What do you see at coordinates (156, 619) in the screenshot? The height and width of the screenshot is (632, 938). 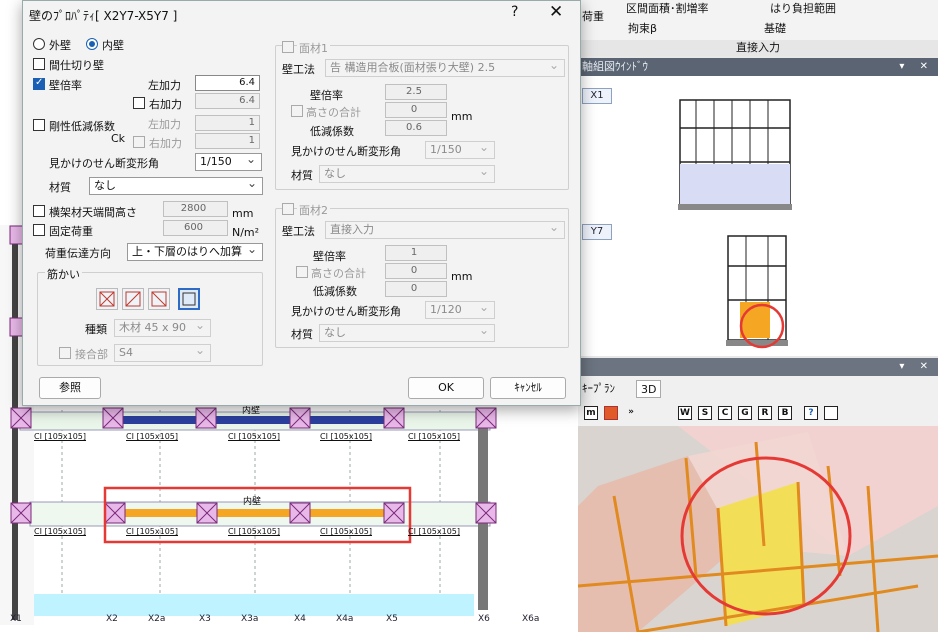 I see `grid-label: X2a` at bounding box center [156, 619].